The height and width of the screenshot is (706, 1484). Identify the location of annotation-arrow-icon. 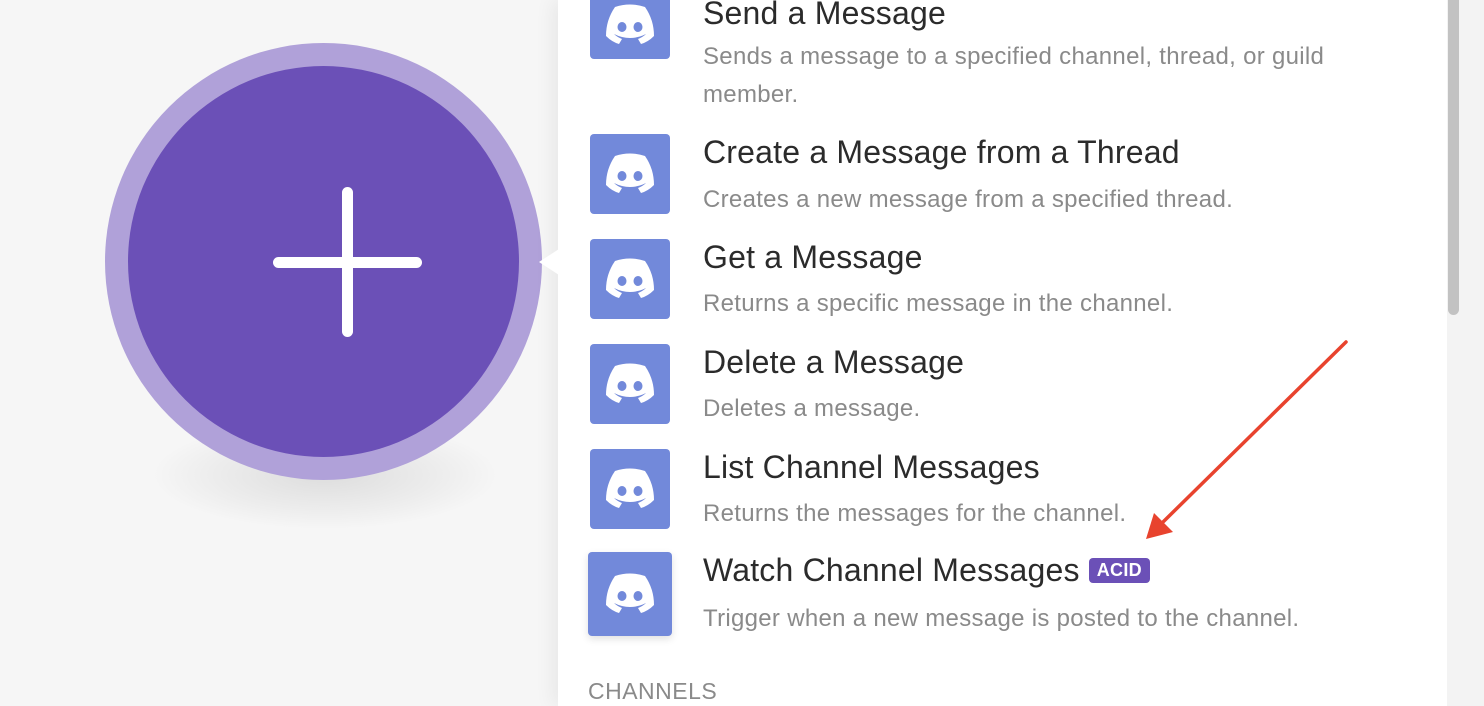
(1247, 439).